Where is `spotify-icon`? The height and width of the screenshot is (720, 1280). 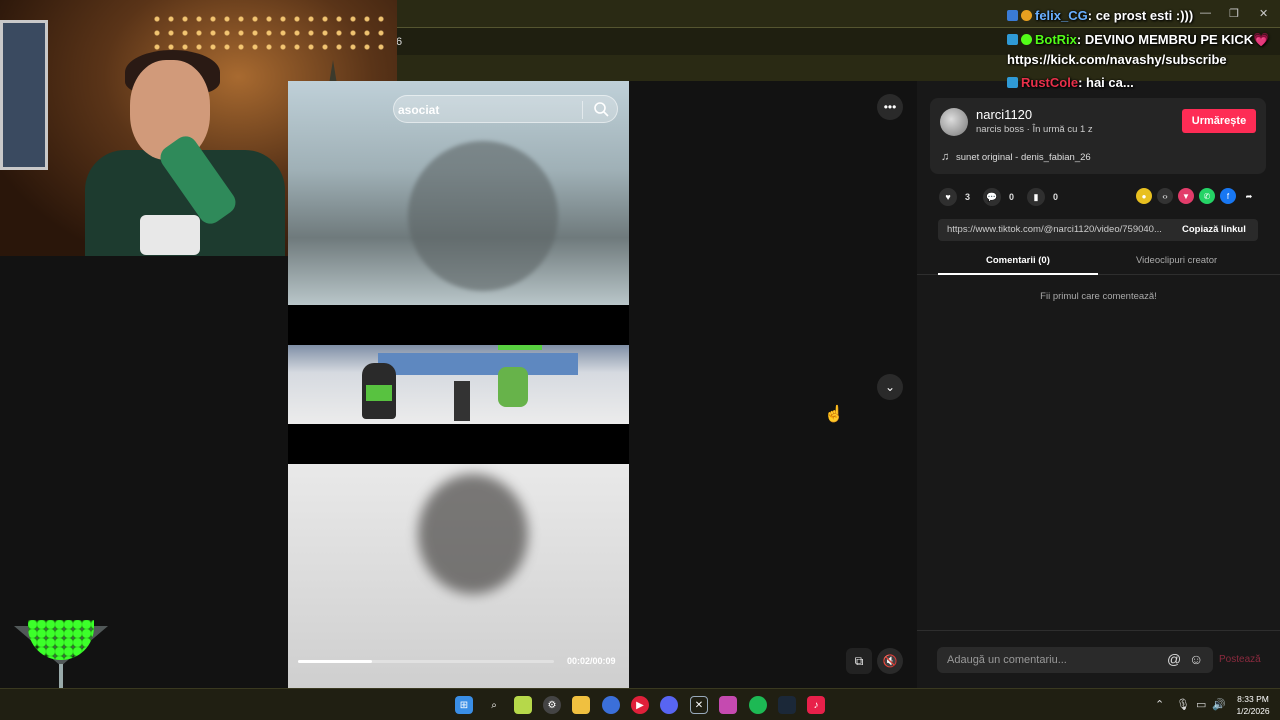
spotify-icon is located at coordinates (758, 705).